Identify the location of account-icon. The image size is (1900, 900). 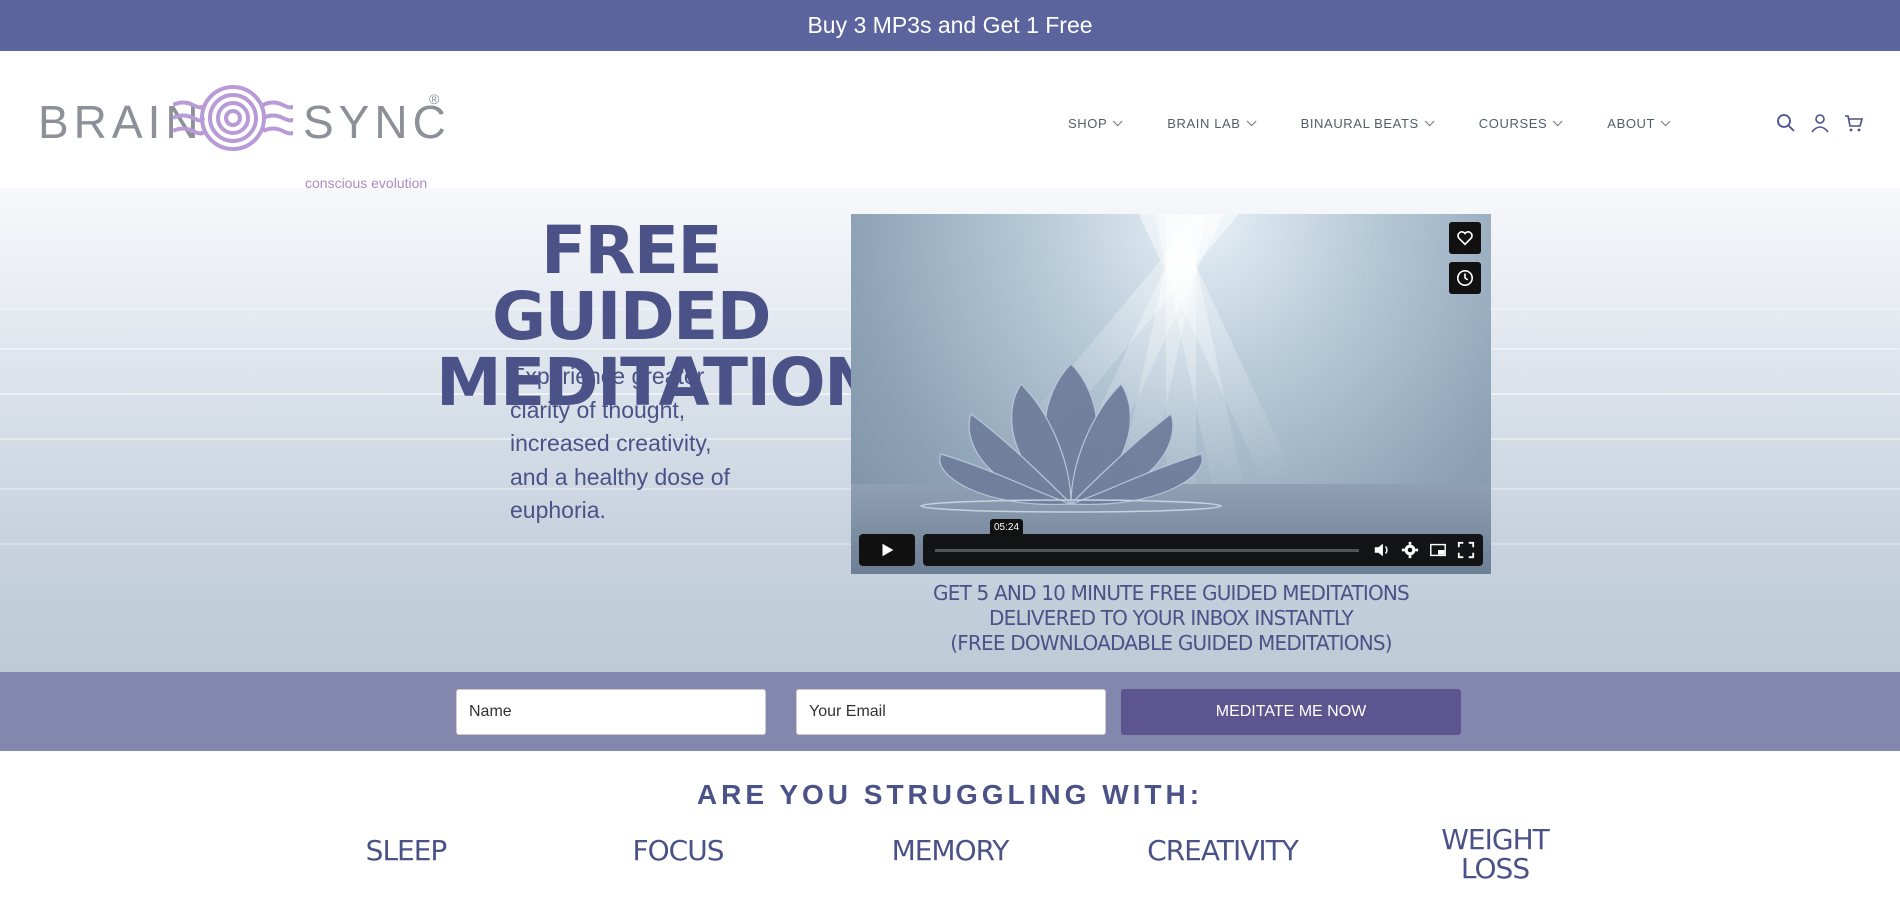
(1820, 123).